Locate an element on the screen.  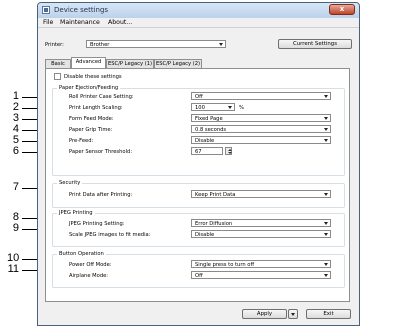
power-off-mode-label: Power Off Mode: is located at coordinates (90, 265).